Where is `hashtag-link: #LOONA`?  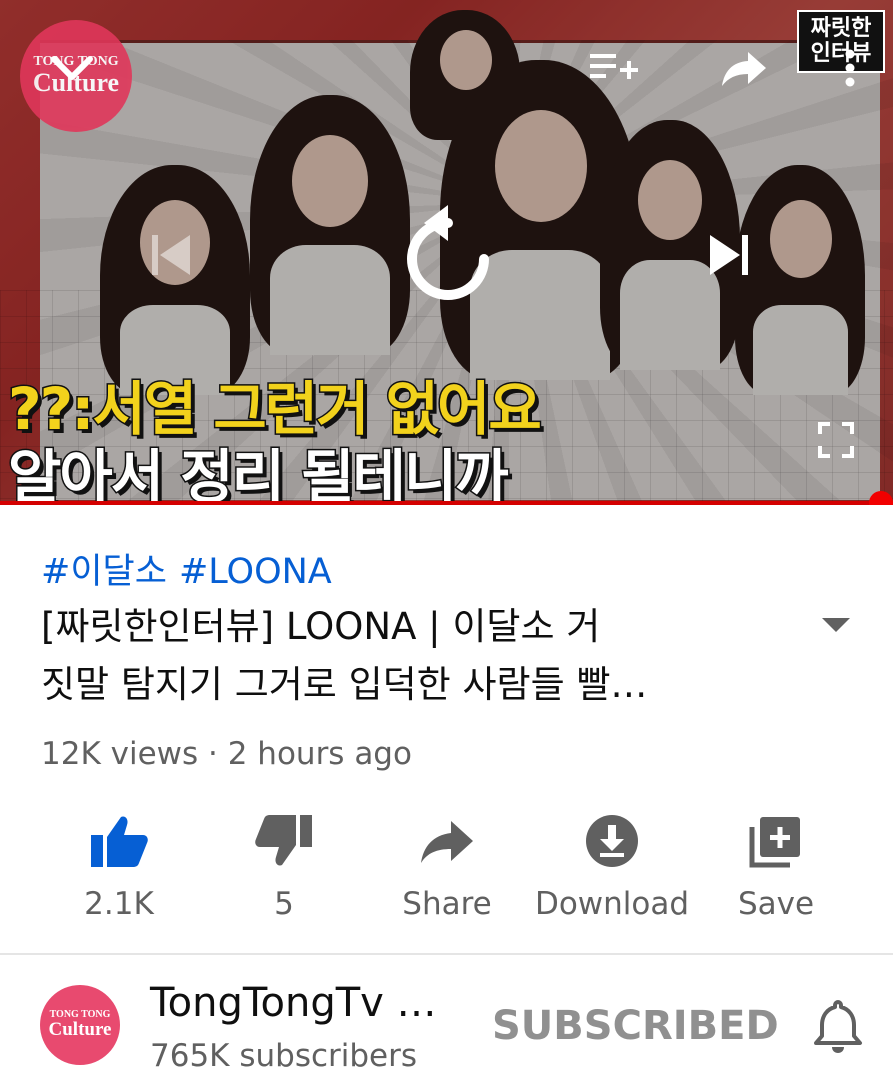 hashtag-link: #LOONA is located at coordinates (255, 572).